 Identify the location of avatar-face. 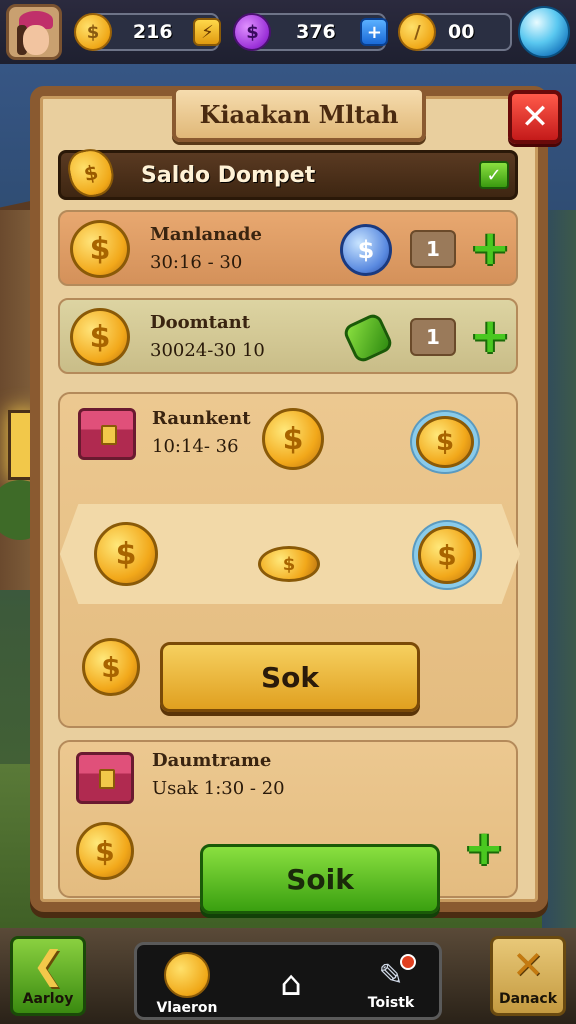
(36, 40).